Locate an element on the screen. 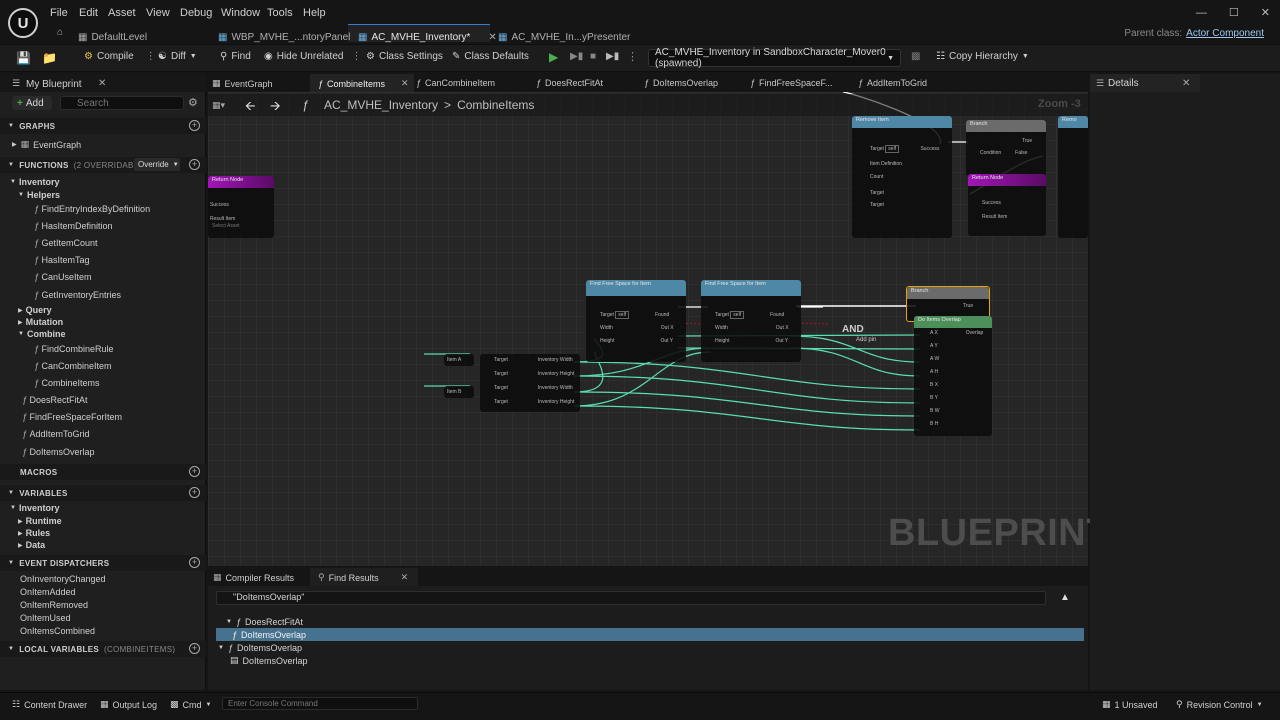  and-node-label: AND is located at coordinates (853, 329).